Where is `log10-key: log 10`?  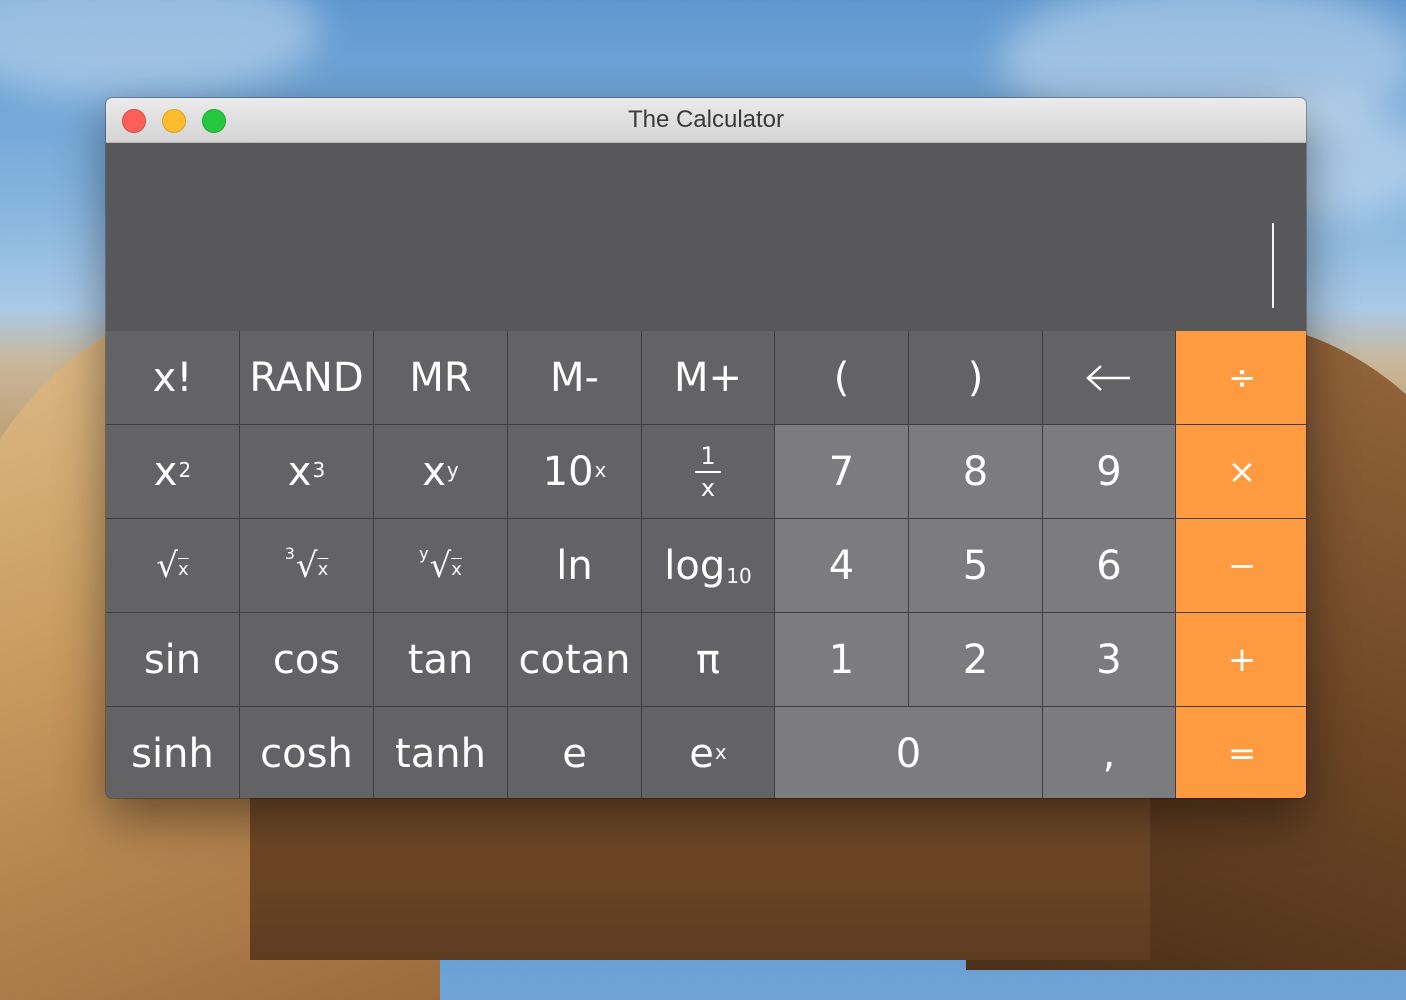 log10-key: log 10 is located at coordinates (708, 565).